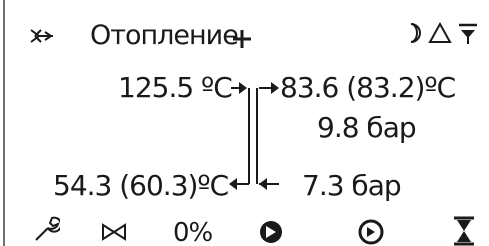 Image resolution: width=489 pixels, height=246 pixels. Describe the element at coordinates (114, 232) in the screenshot. I see `valve-icon` at that location.